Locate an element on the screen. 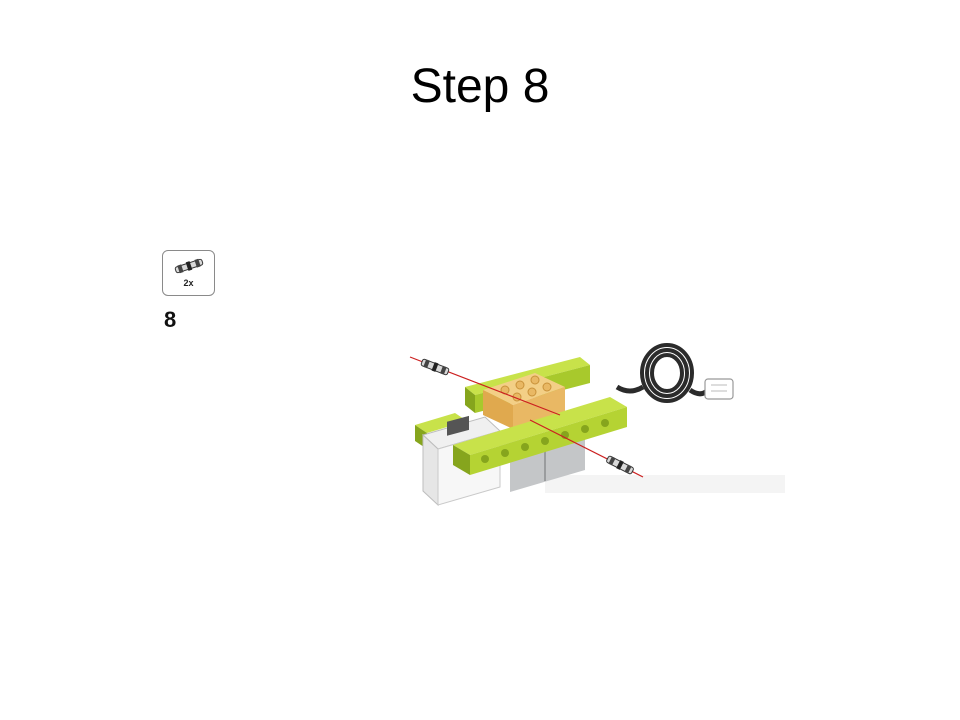  slide-title: Step 8 is located at coordinates (480, 86).